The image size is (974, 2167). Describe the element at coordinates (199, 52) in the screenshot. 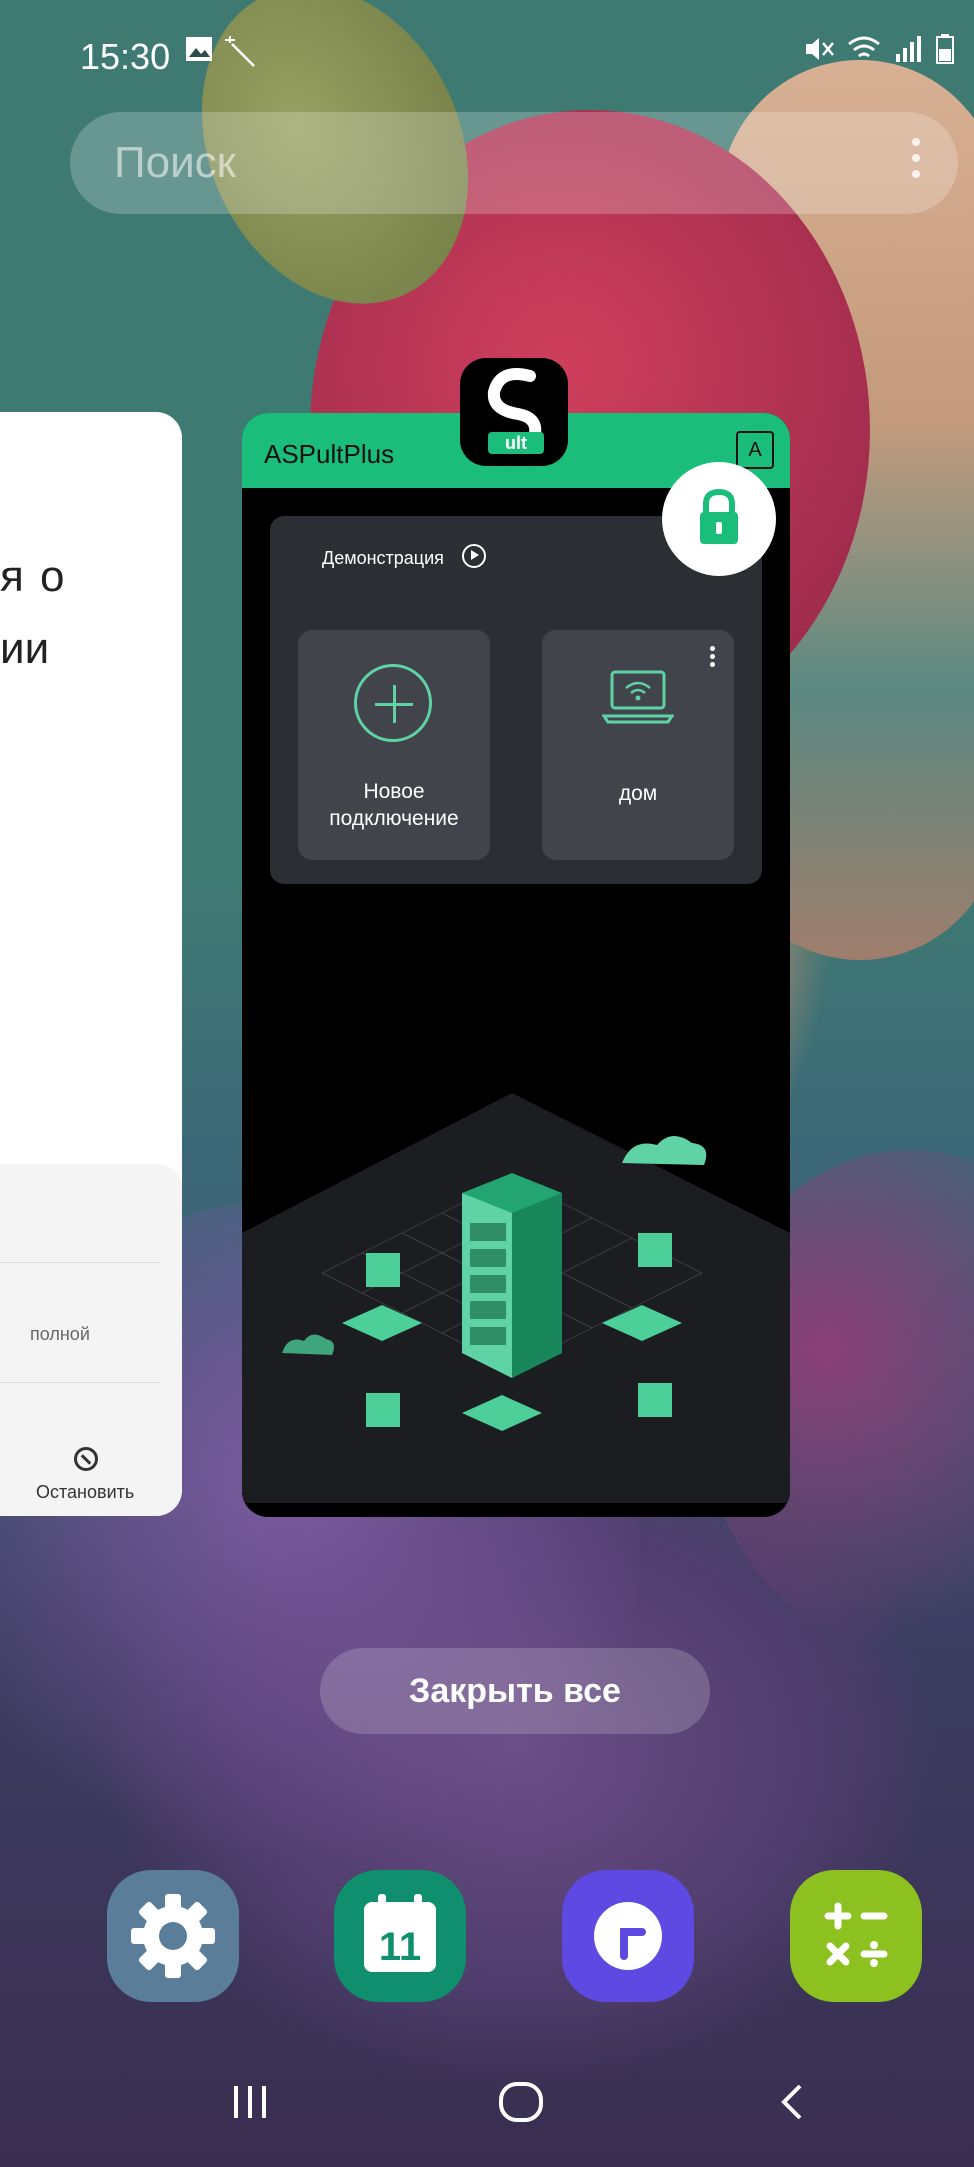

I see `image-icon` at that location.